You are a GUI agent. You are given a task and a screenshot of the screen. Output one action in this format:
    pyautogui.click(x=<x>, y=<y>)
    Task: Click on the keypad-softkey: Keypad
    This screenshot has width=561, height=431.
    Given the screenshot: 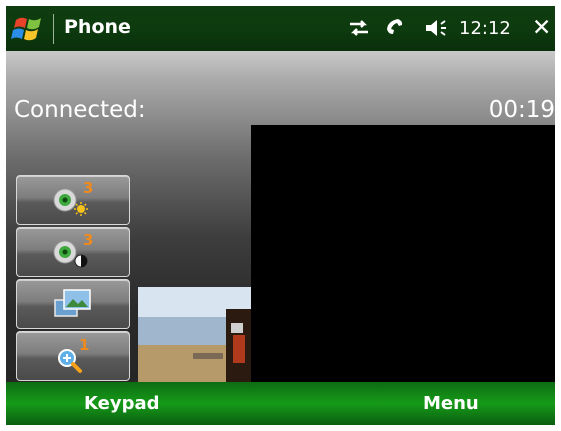 What is the action you would take?
    pyautogui.click(x=122, y=403)
    